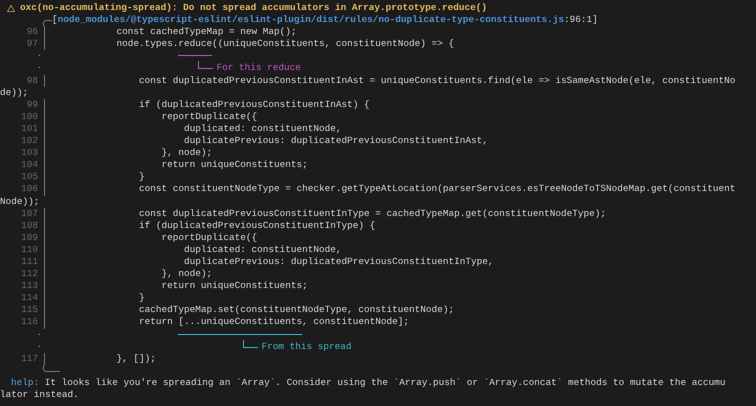 The image size is (756, 406). I want to click on line-number: 113, so click(29, 286).